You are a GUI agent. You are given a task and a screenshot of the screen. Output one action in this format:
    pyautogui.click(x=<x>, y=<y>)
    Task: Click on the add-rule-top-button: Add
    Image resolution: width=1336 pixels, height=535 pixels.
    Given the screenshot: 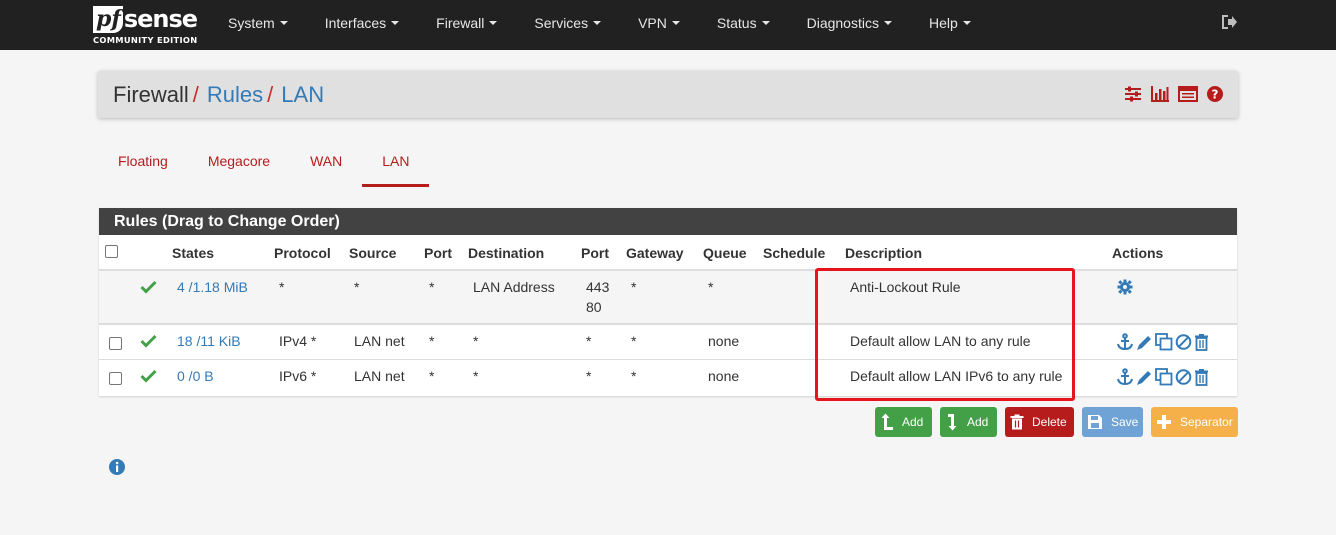 What is the action you would take?
    pyautogui.click(x=903, y=422)
    